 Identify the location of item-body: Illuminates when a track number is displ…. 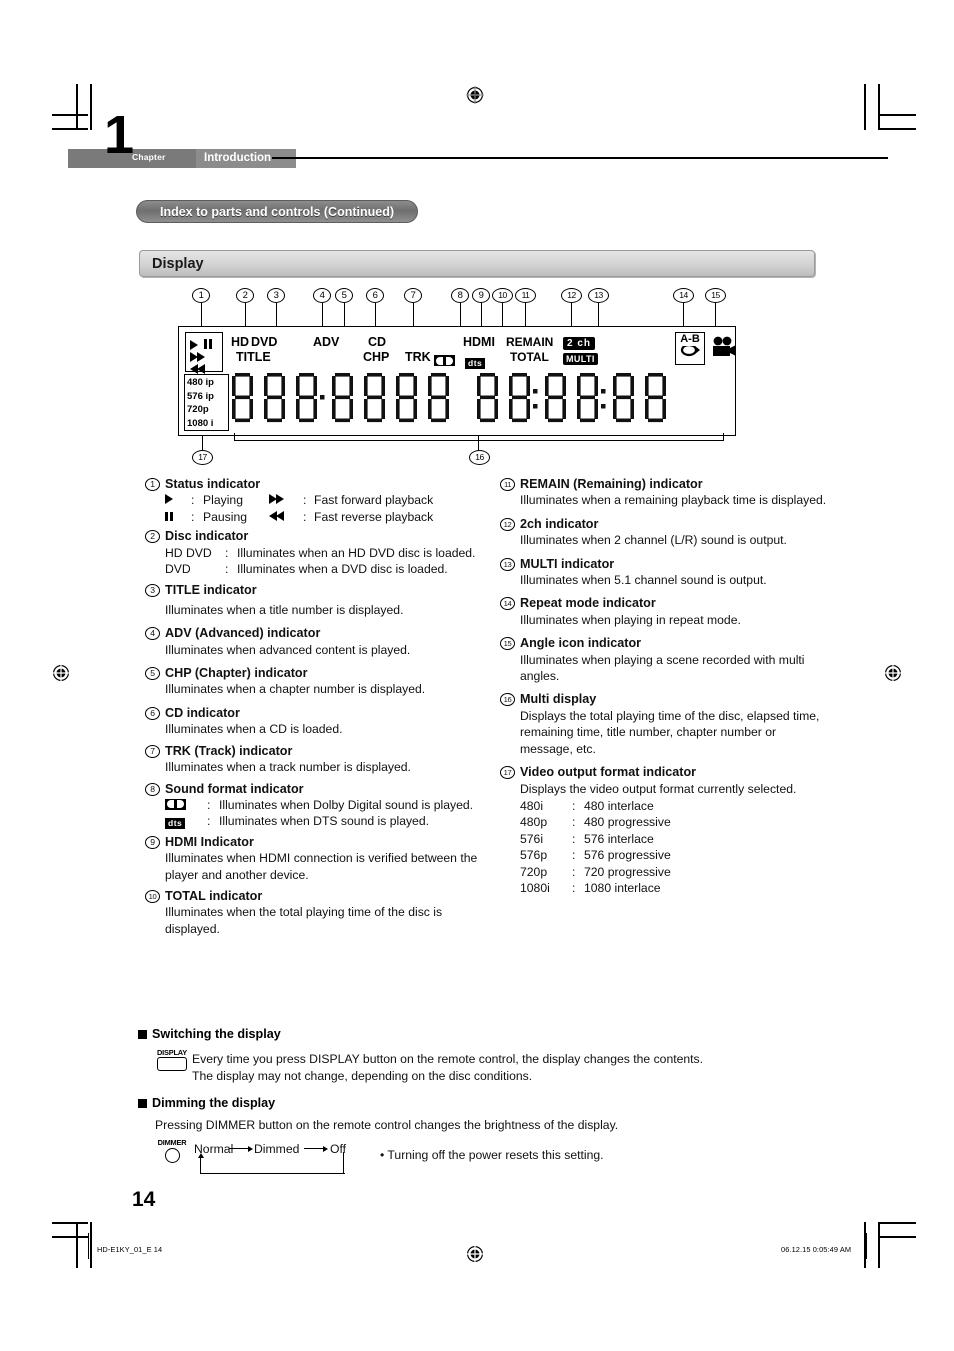
(288, 767).